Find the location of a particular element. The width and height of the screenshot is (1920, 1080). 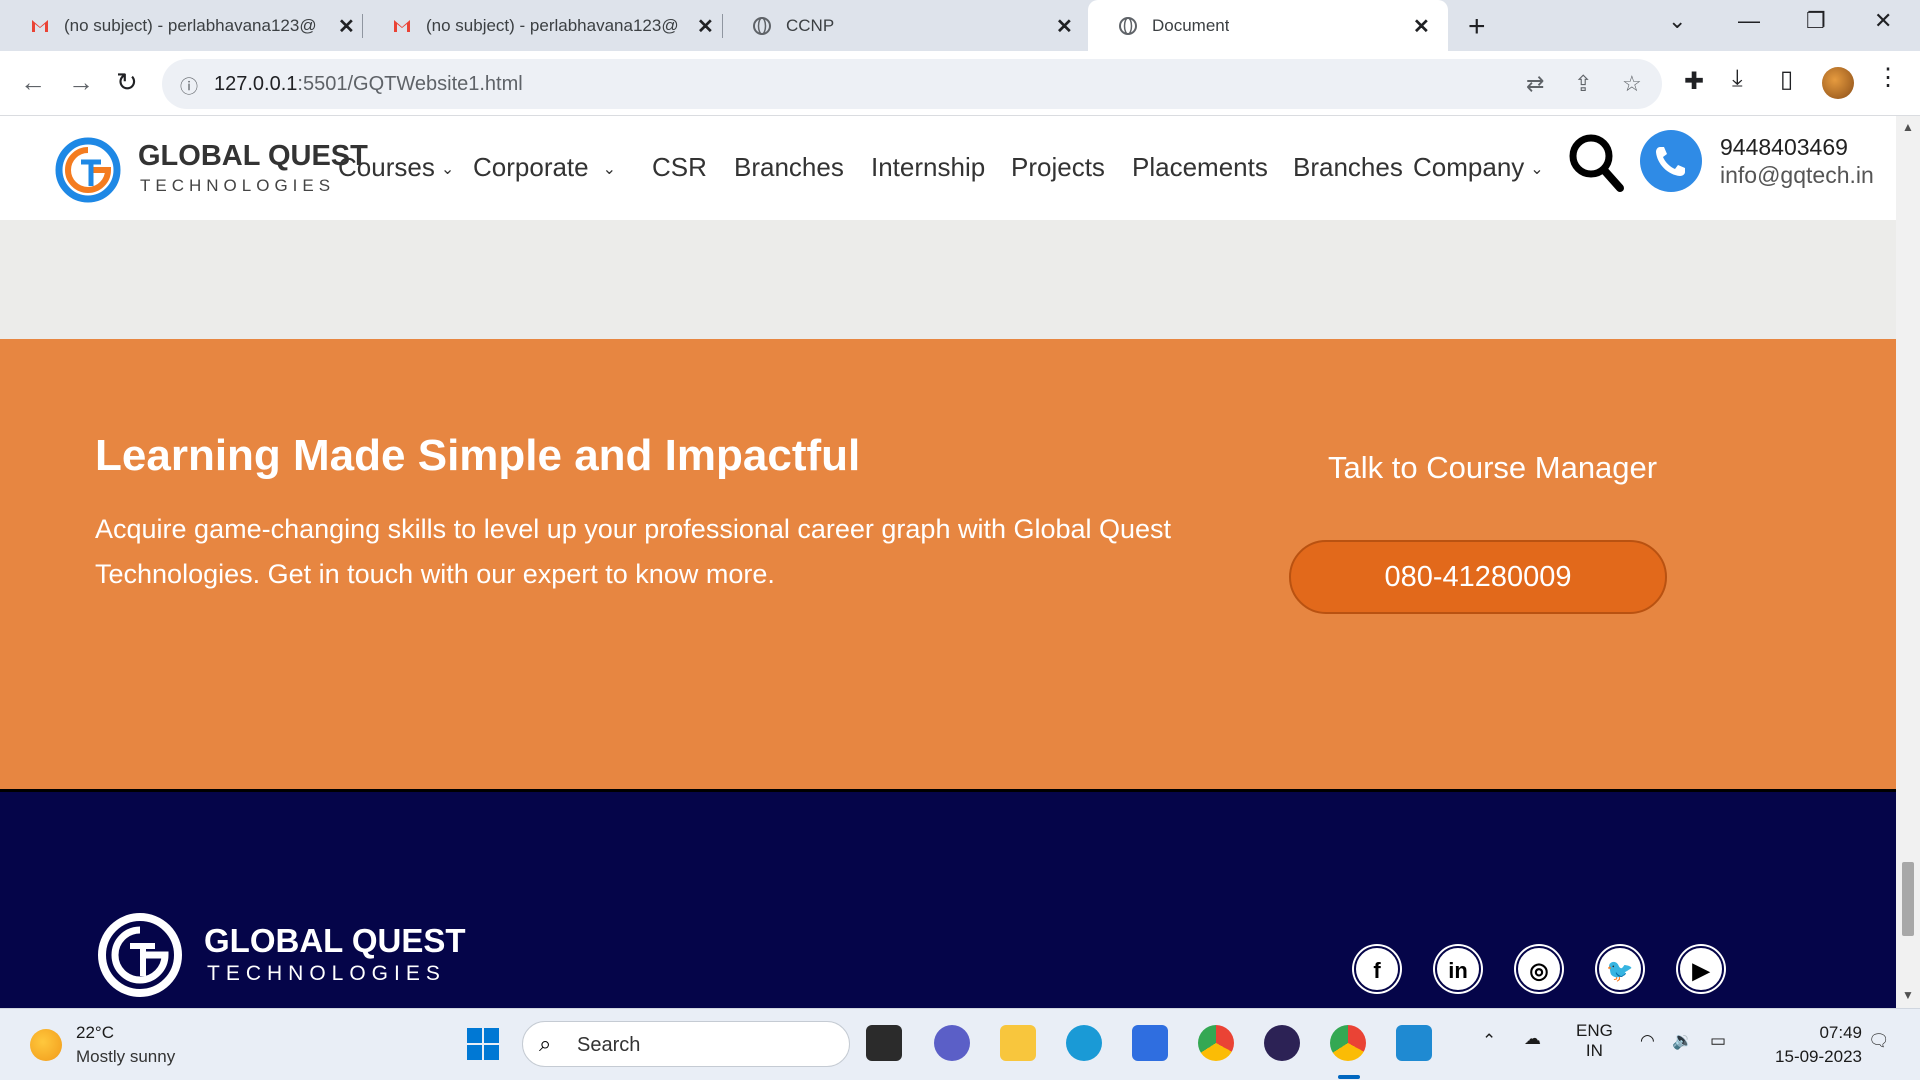

site-info-icon: ⓘ is located at coordinates (189, 86).